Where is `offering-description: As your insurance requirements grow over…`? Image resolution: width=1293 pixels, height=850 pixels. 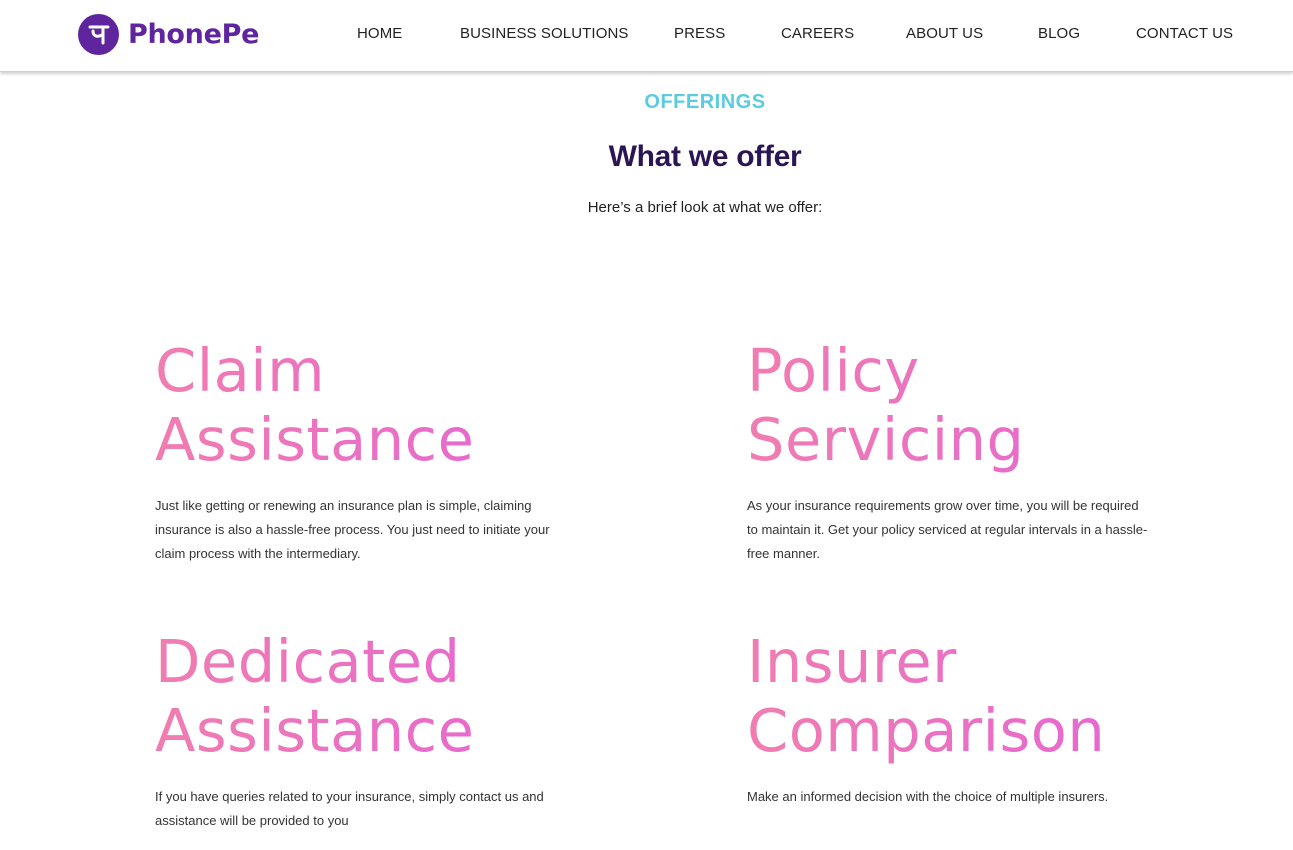
offering-description: As your insurance requirements grow over… is located at coordinates (947, 529).